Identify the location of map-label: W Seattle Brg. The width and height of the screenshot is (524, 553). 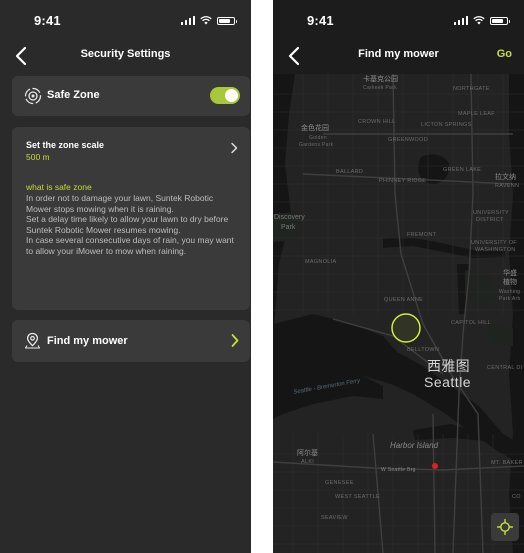
(398, 470).